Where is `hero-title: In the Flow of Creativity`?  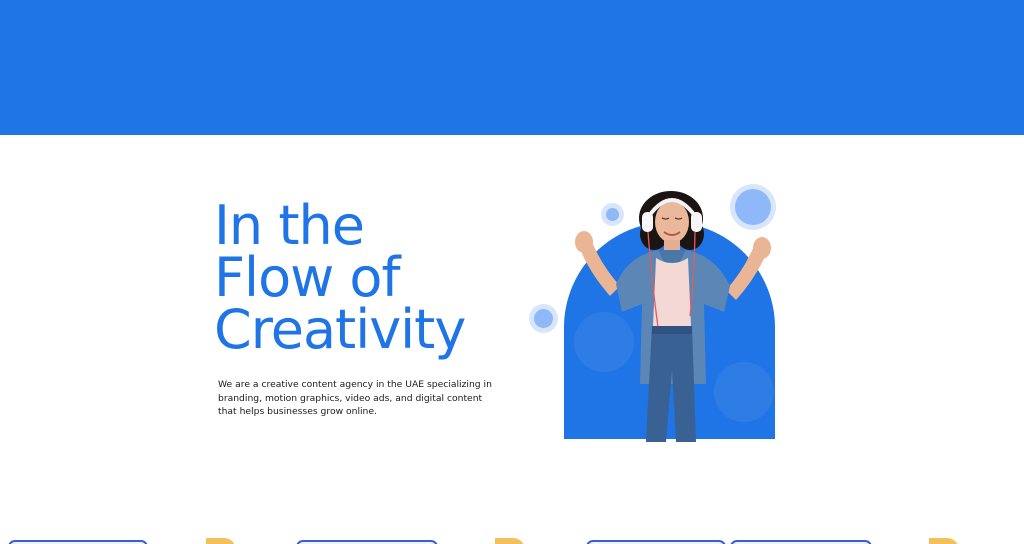 hero-title: In the Flow of Creativity is located at coordinates (374, 277).